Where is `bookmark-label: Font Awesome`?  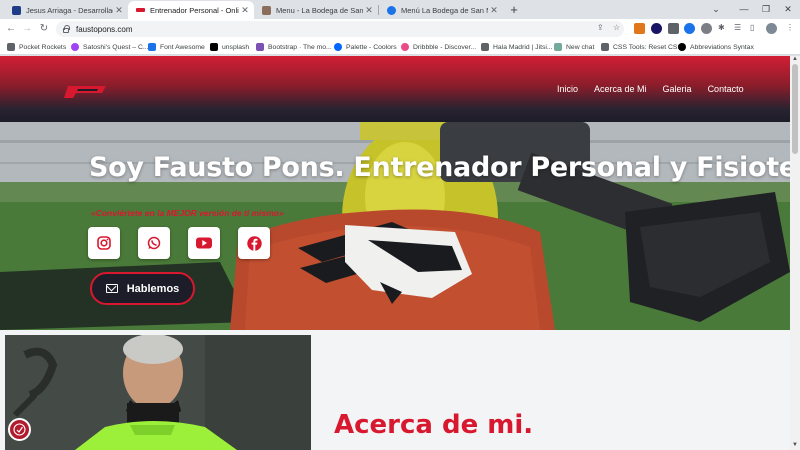 bookmark-label: Font Awesome is located at coordinates (182, 47).